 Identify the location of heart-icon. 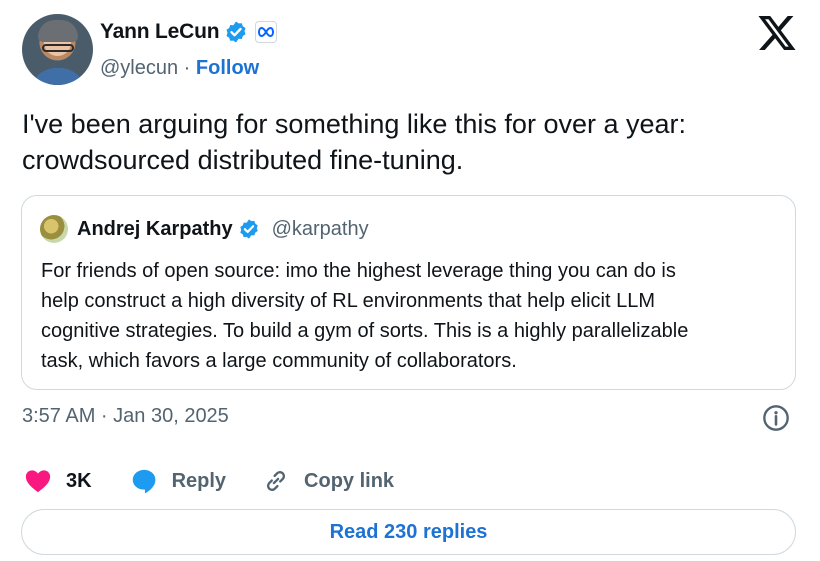
(38, 481).